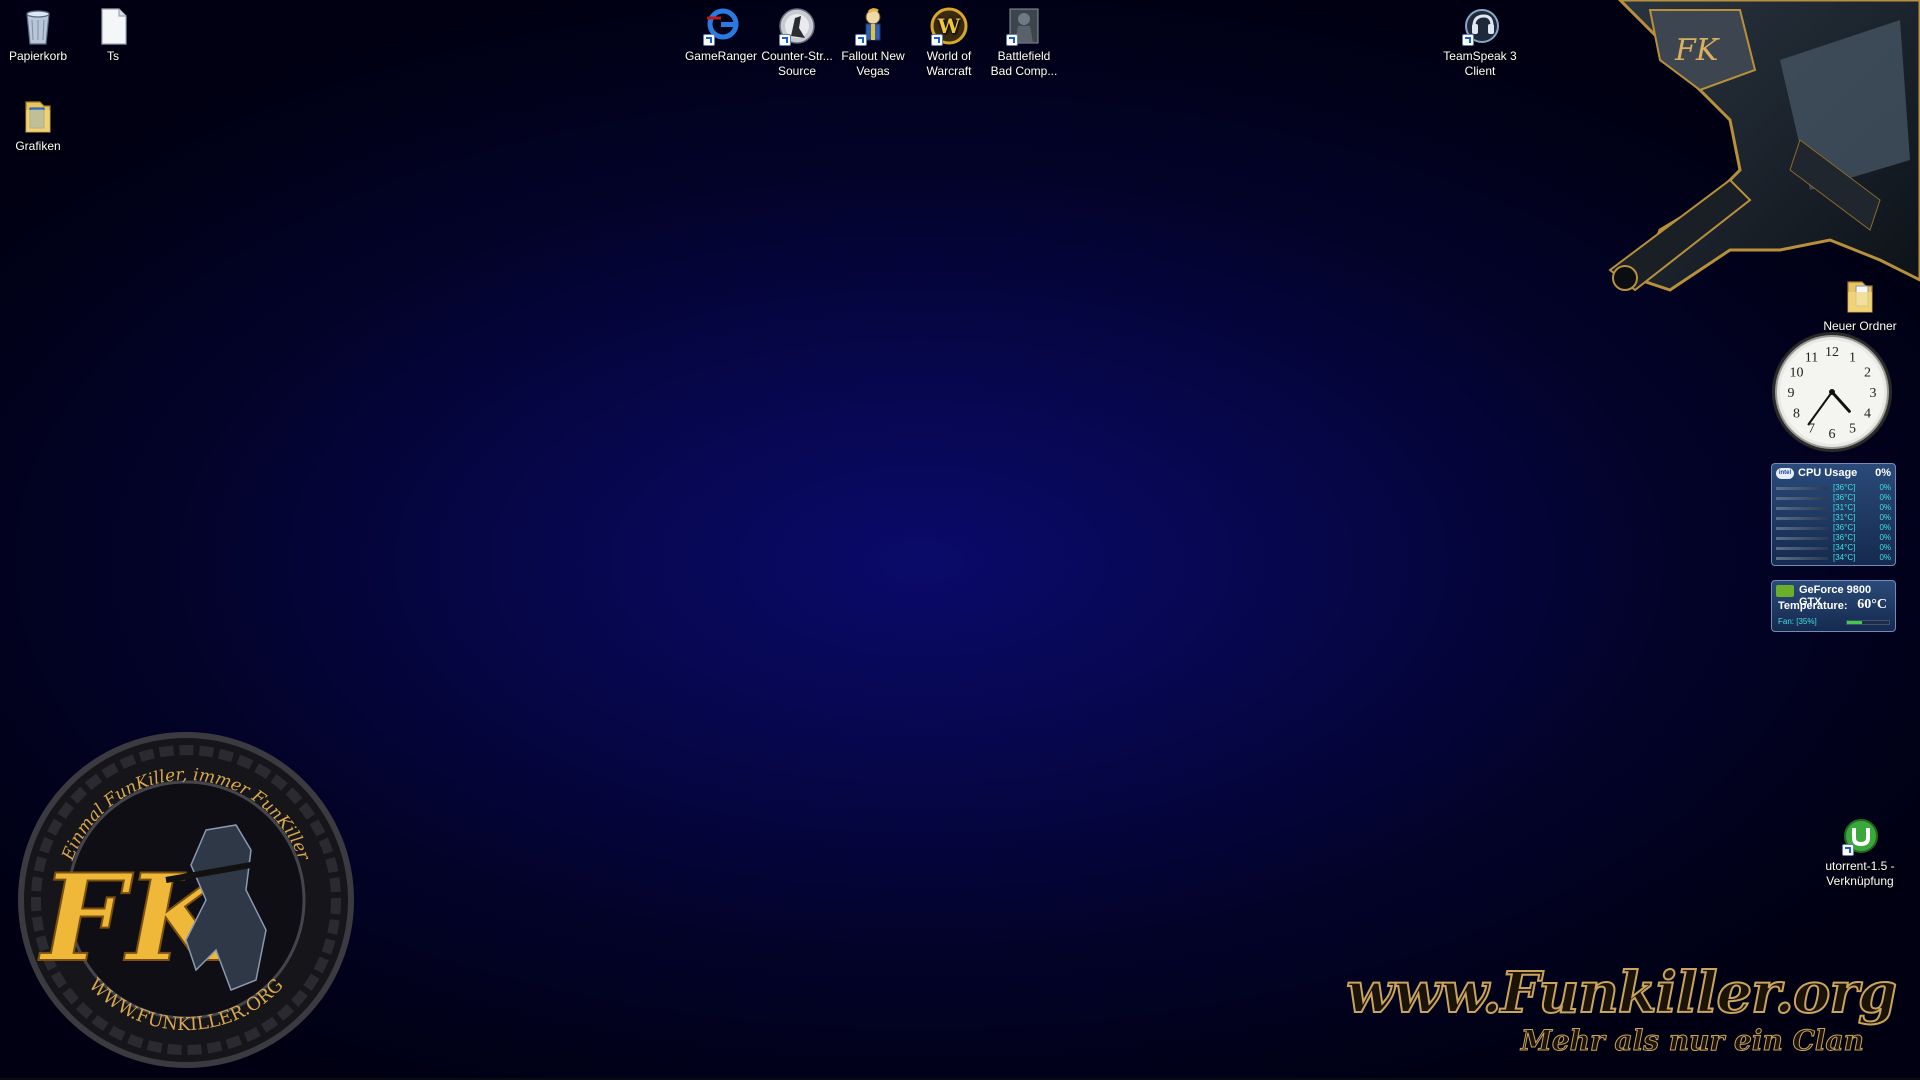 This screenshot has width=1920, height=1080. What do you see at coordinates (1813, 606) in the screenshot?
I see `gpu-temperature-label: Temperature:` at bounding box center [1813, 606].